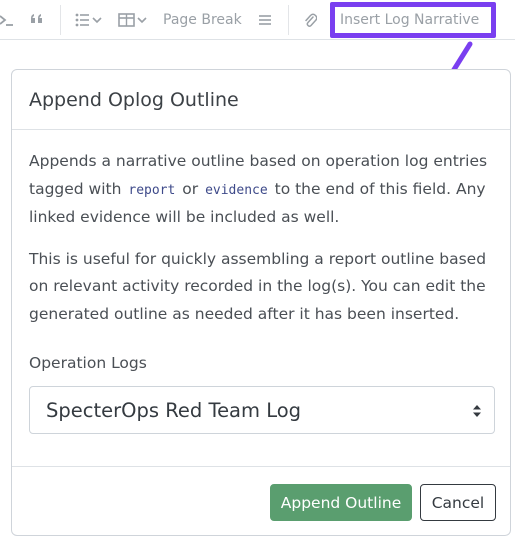  I want to click on append-outline-button: Append Outline, so click(341, 502).